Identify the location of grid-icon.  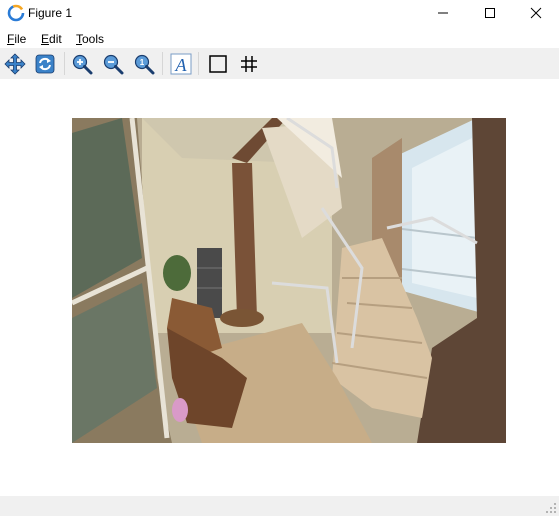
(249, 64).